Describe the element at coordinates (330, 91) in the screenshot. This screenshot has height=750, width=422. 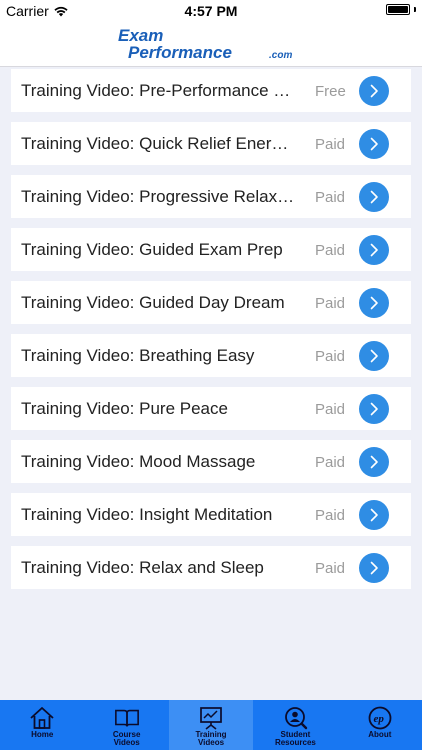
I see `list-item-price: Free` at that location.